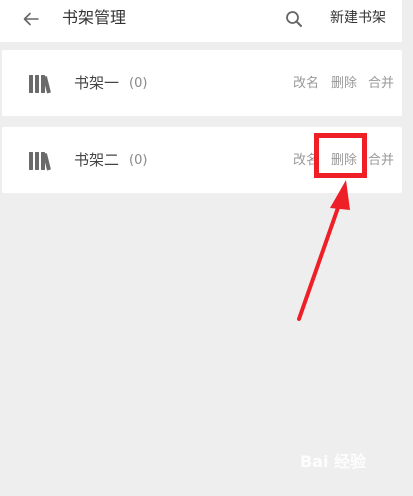  What do you see at coordinates (306, 84) in the screenshot?
I see `rename-button: 改名` at bounding box center [306, 84].